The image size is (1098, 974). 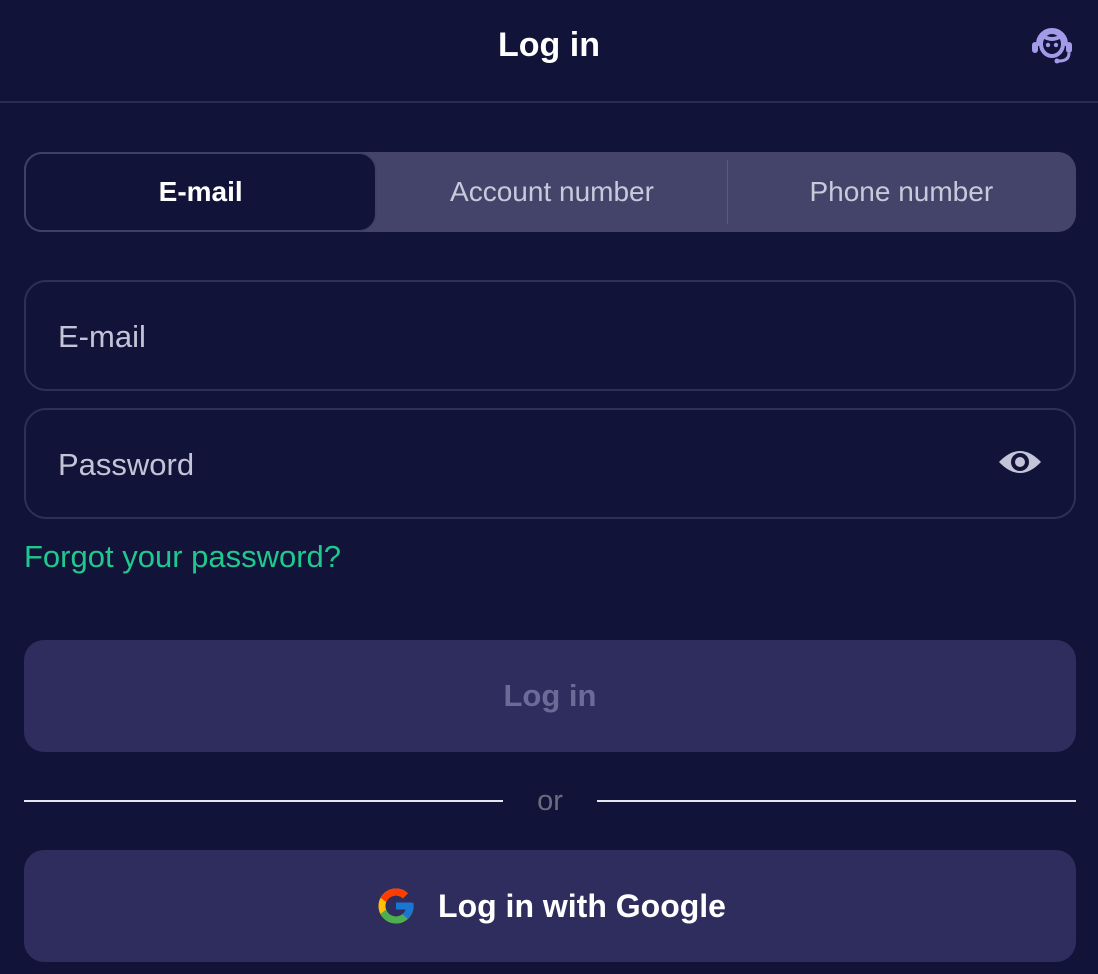 I want to click on forgot-password-link: Forgot your password?, so click(x=182, y=557).